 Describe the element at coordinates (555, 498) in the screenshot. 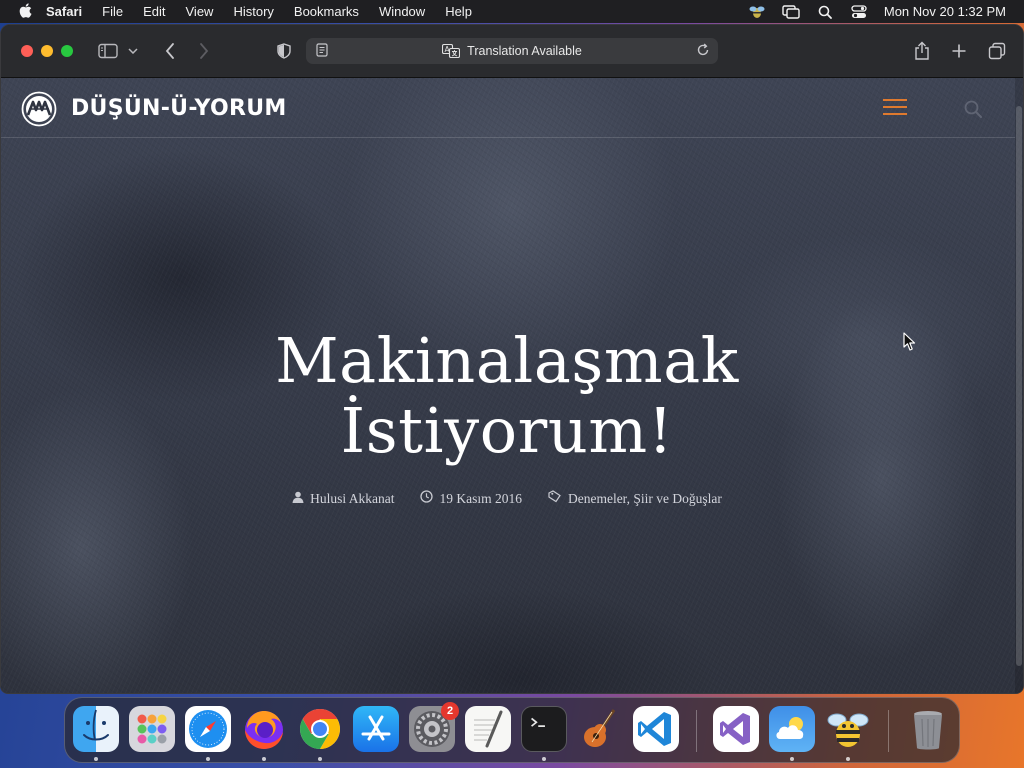

I see `folder-tag-icon` at that location.